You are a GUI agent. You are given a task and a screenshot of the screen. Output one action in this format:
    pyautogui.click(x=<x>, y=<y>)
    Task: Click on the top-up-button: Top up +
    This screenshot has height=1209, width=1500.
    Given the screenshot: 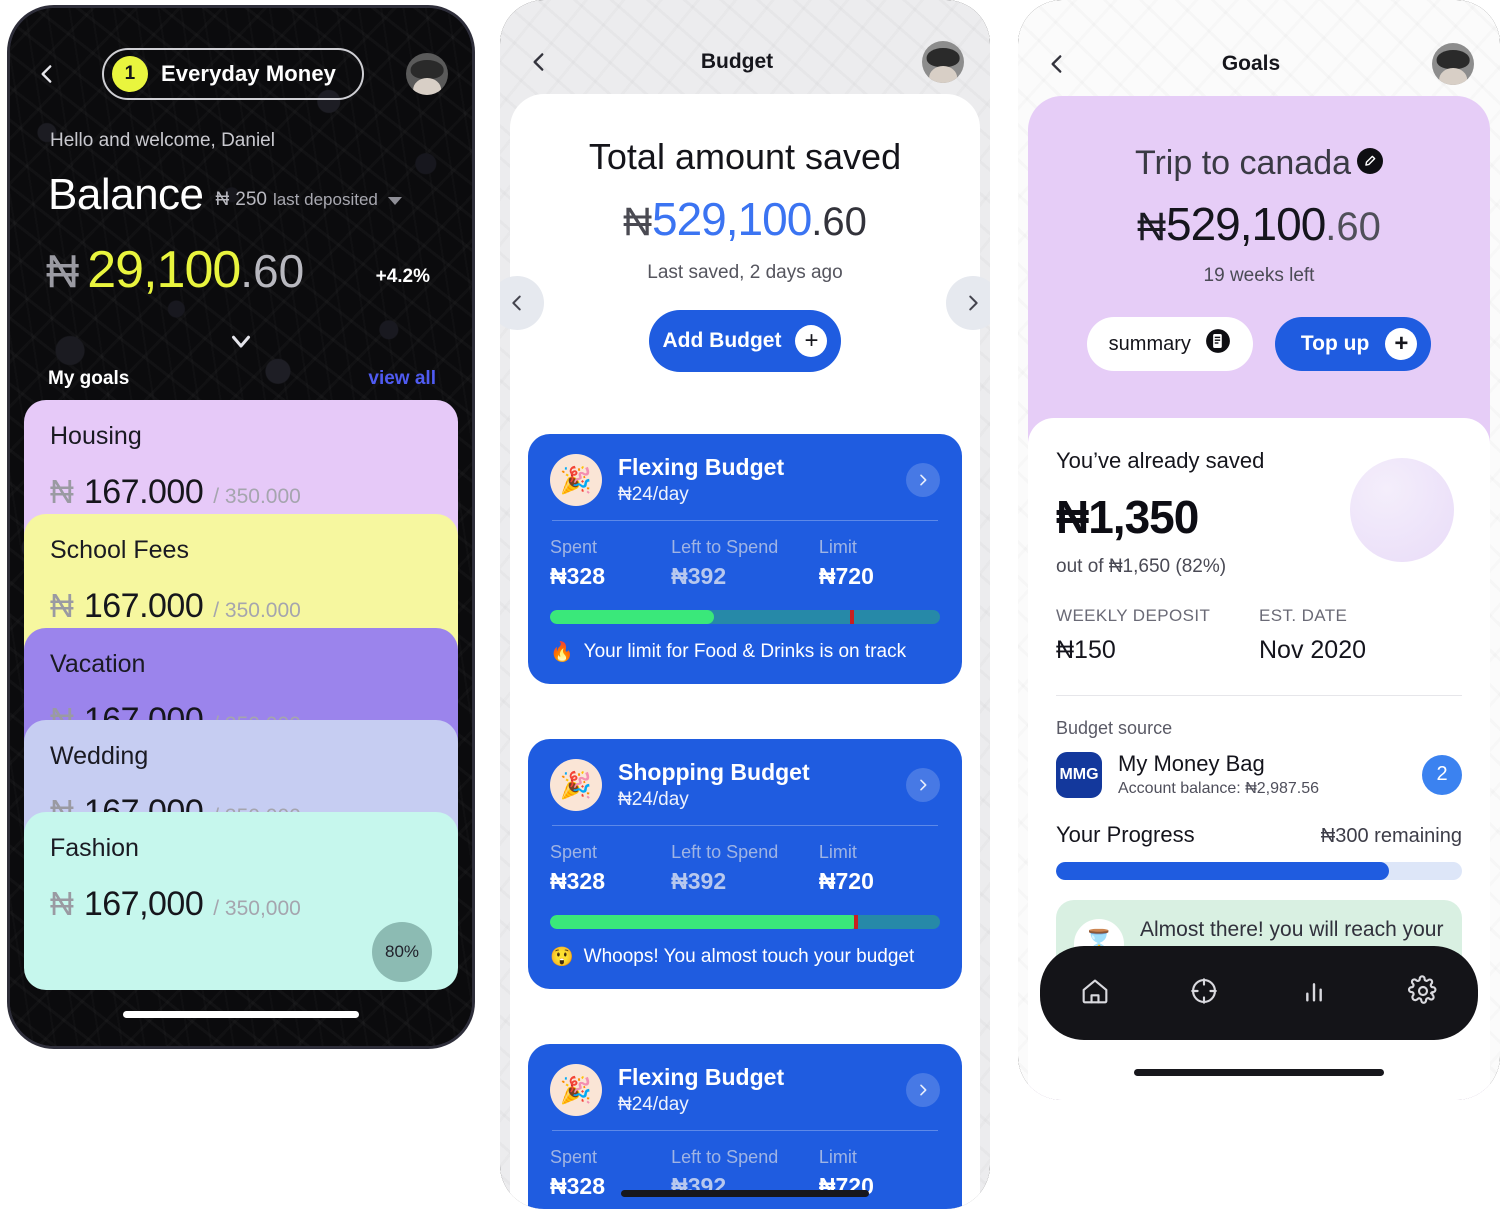 What is the action you would take?
    pyautogui.click(x=1353, y=344)
    